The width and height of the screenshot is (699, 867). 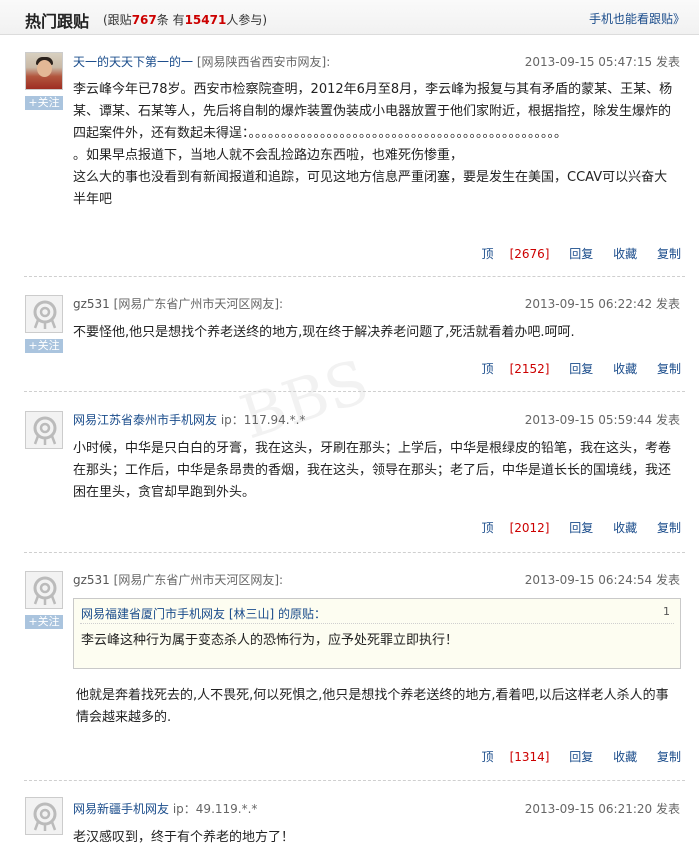 What do you see at coordinates (268, 155) in the screenshot?
I see `comment-paragraph: 。如果早点报道下，当地人就不会乱捡路边东西啦，也难死伤惨重，` at bounding box center [268, 155].